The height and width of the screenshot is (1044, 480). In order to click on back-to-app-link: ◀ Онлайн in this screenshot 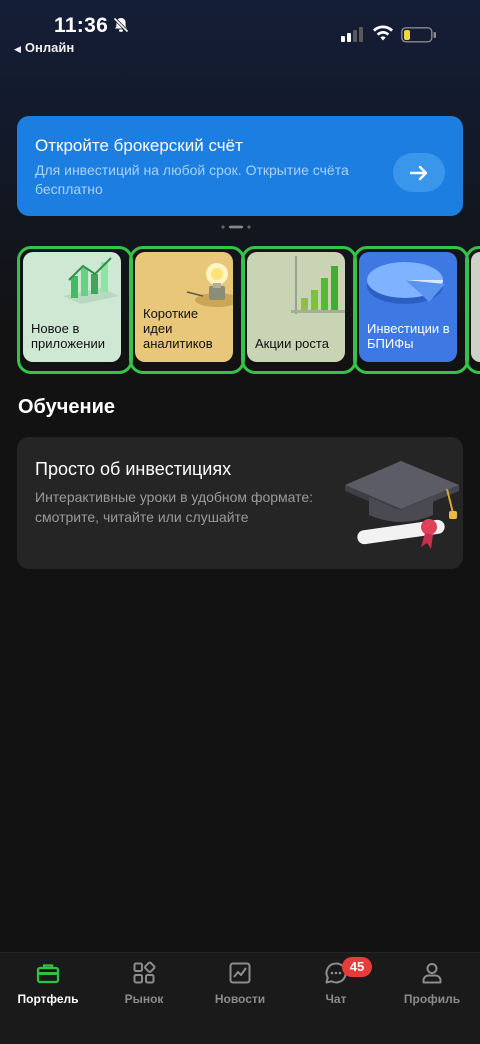, I will do `click(44, 47)`.